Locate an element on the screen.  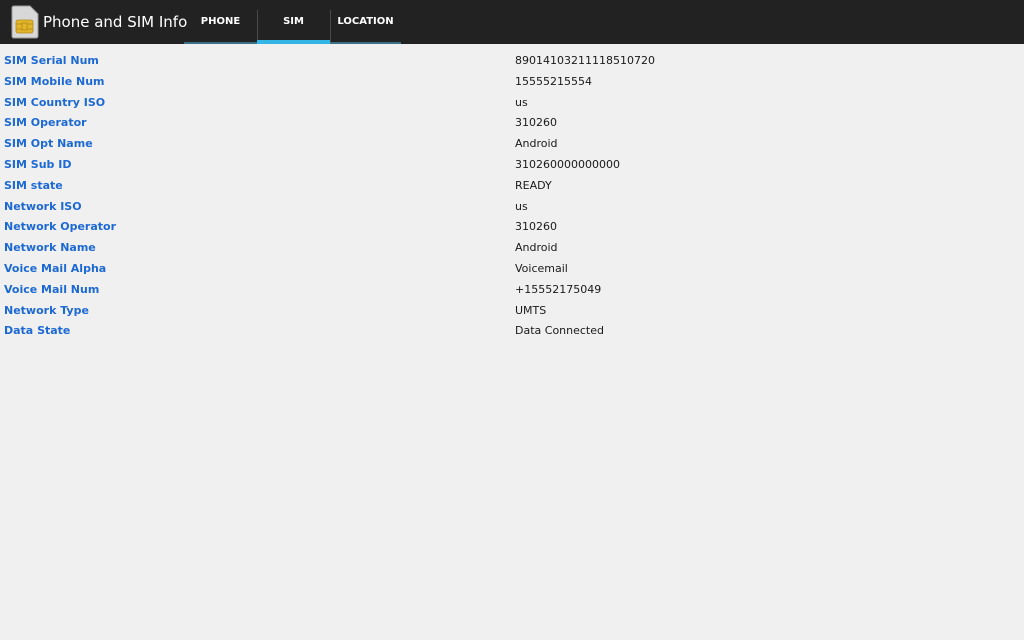
list-item: SIM Country ISO us is located at coordinates (512, 103).